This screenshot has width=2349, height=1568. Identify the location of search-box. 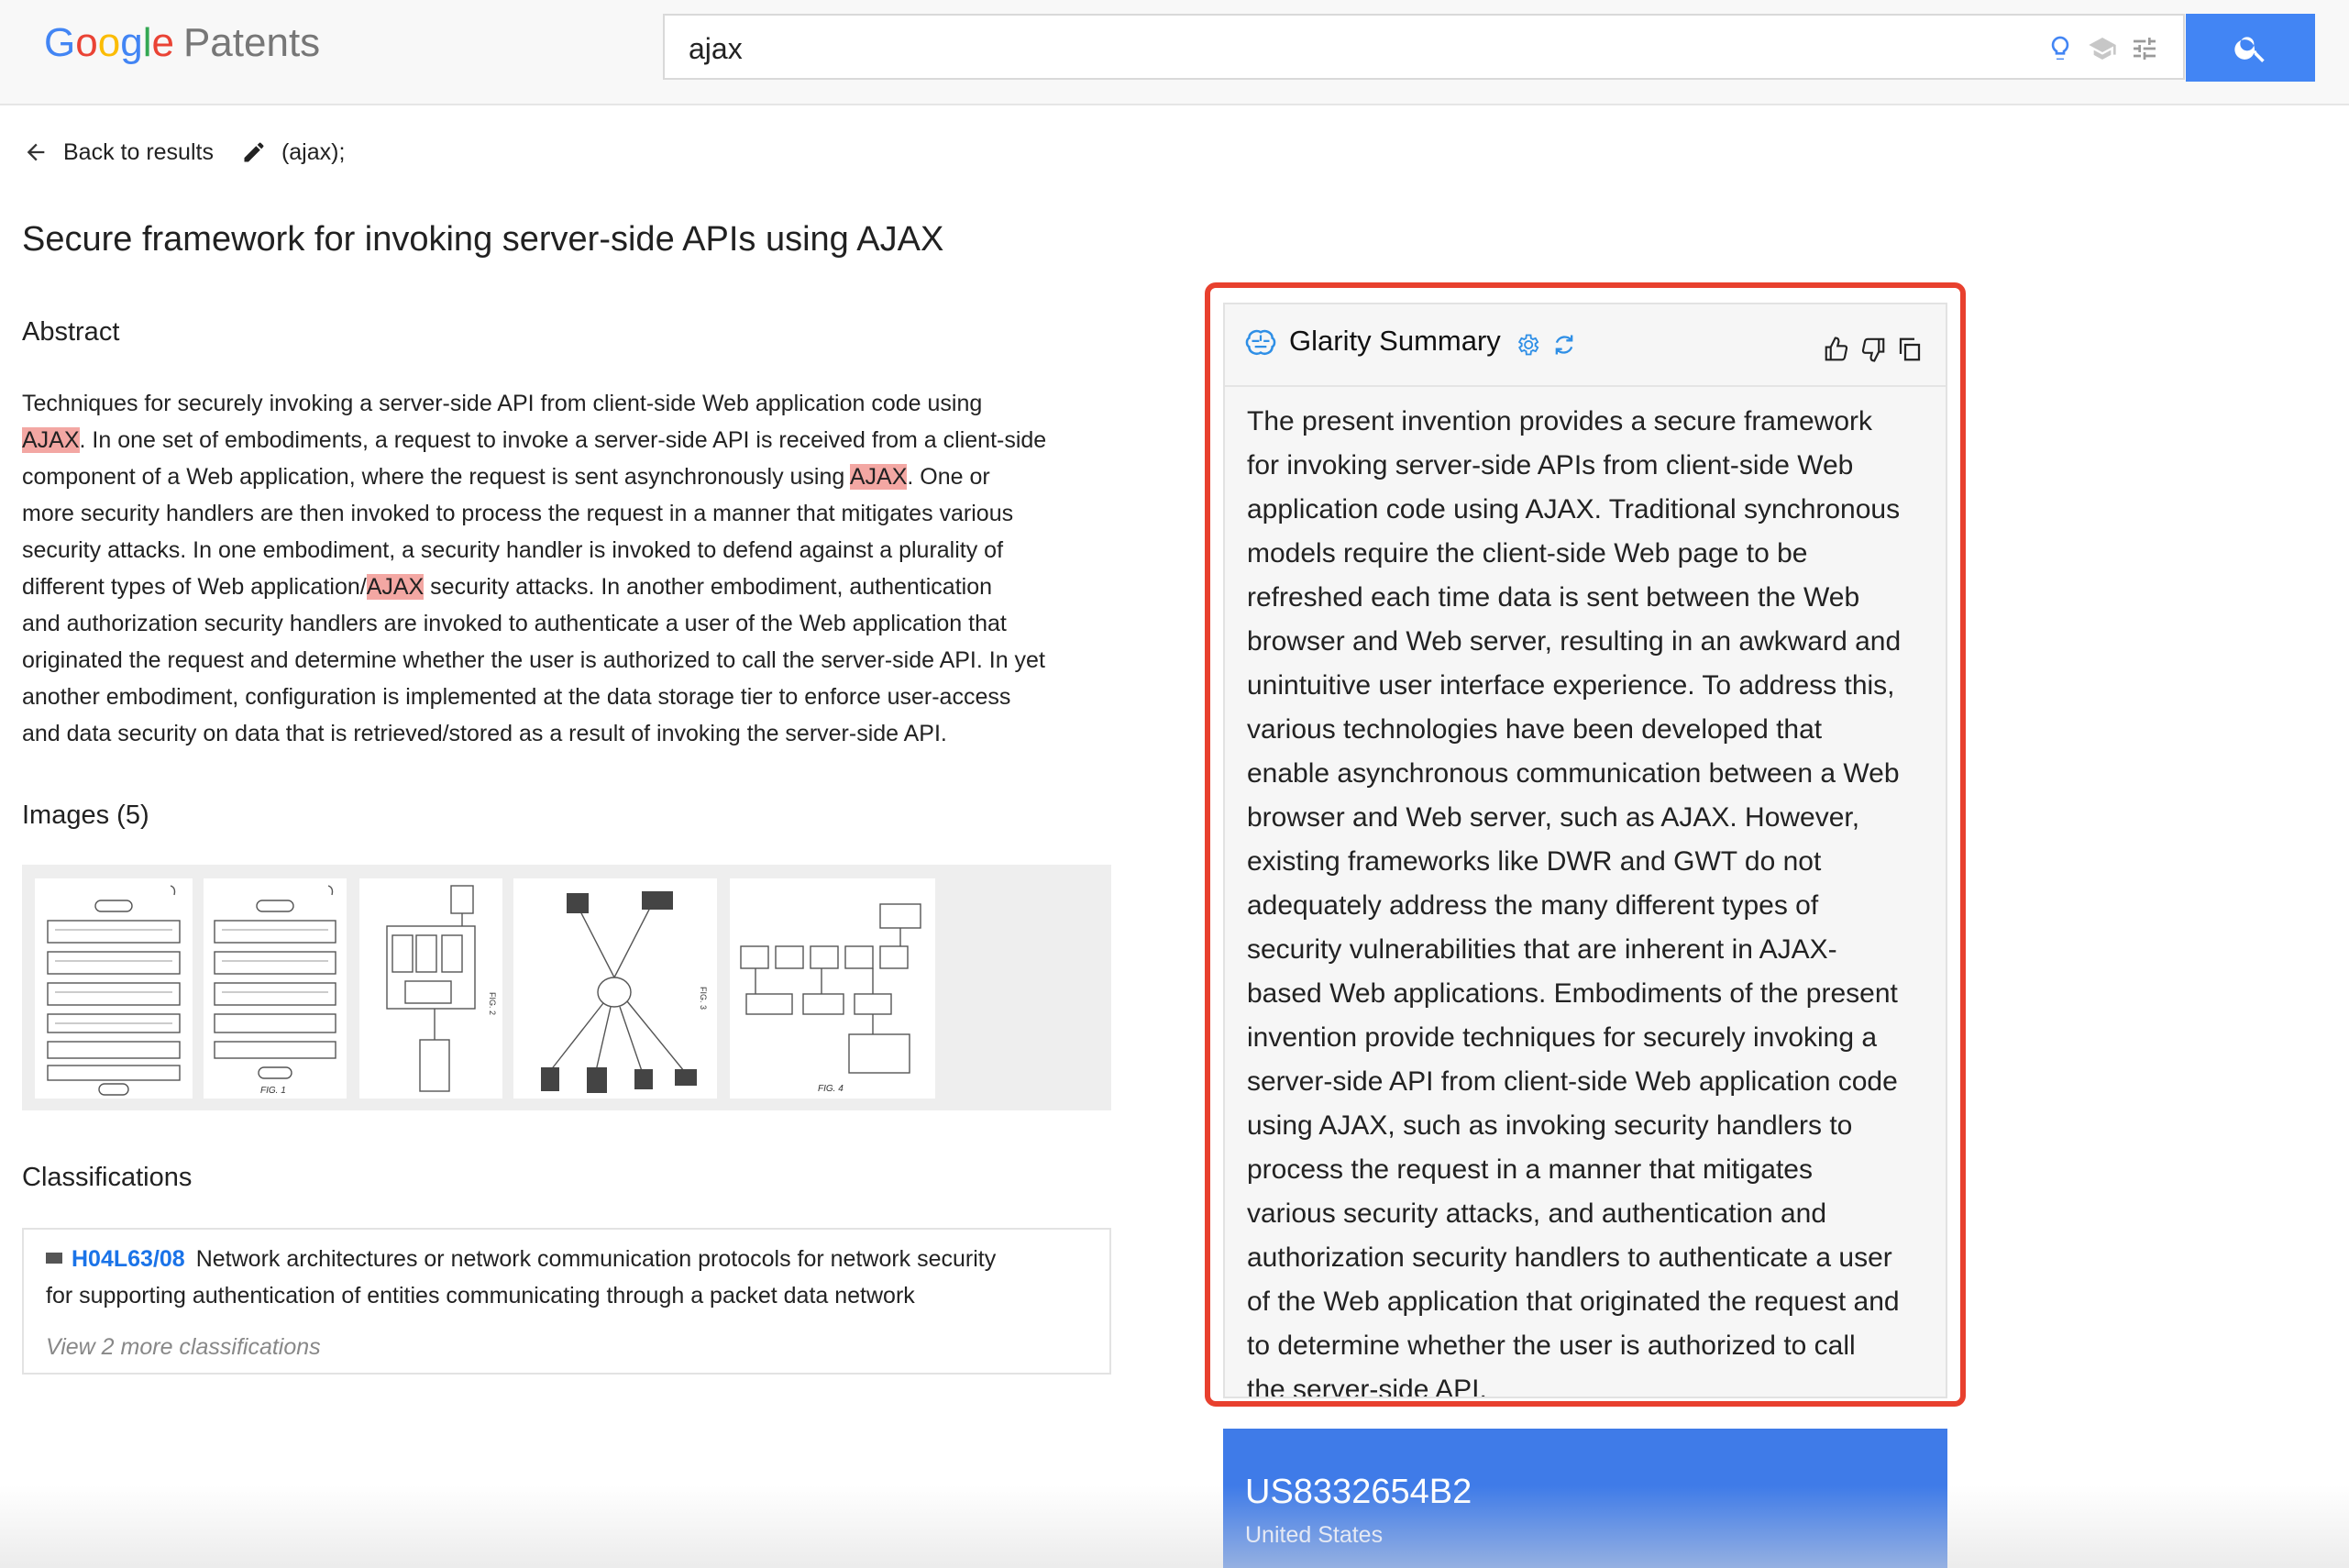
(1424, 47).